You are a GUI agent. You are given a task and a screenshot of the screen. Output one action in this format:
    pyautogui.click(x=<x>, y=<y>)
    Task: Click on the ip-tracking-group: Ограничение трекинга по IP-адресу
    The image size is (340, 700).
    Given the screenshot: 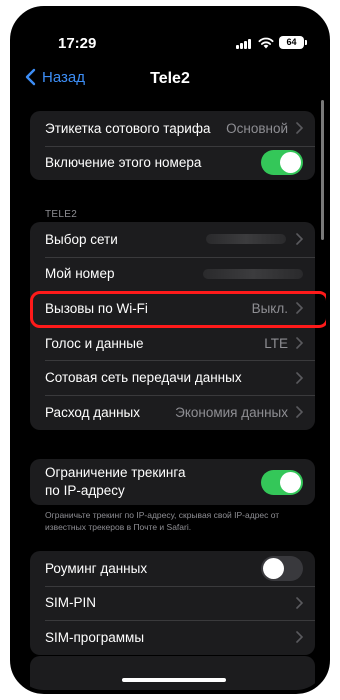 What is the action you would take?
    pyautogui.click(x=172, y=482)
    